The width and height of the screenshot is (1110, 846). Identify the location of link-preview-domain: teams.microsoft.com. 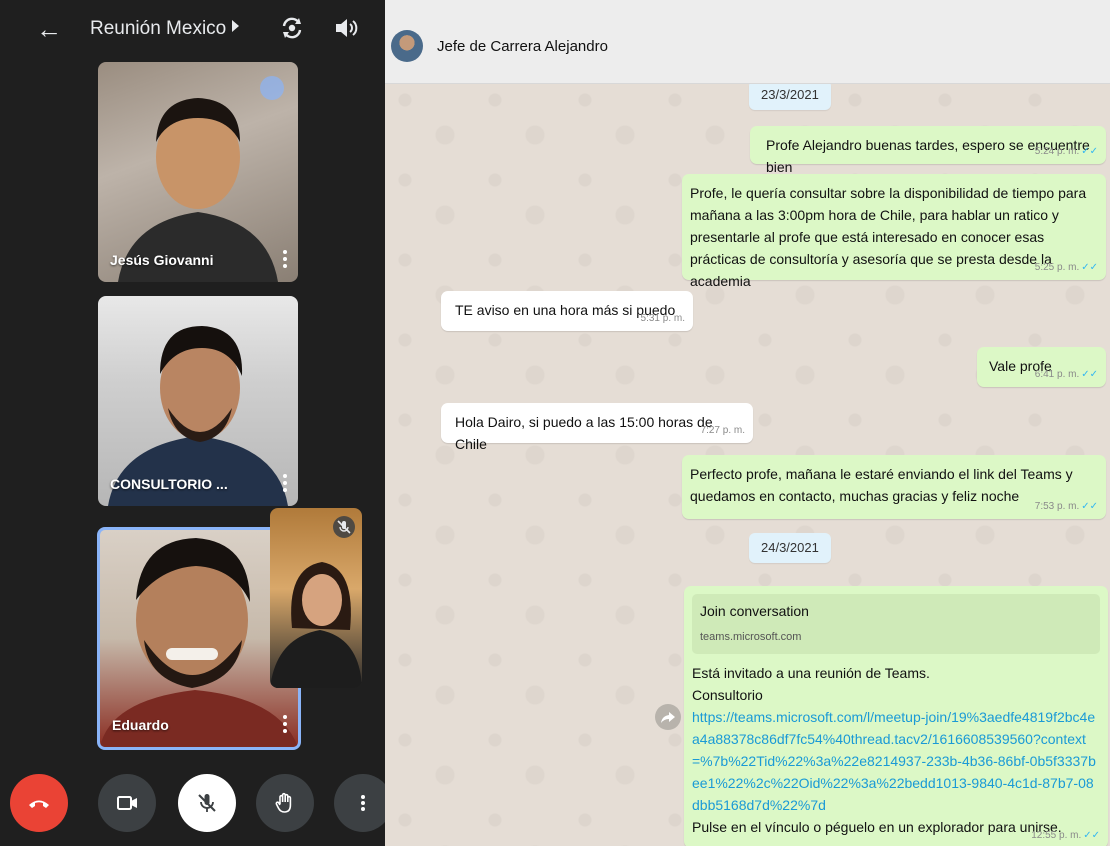
(751, 637).